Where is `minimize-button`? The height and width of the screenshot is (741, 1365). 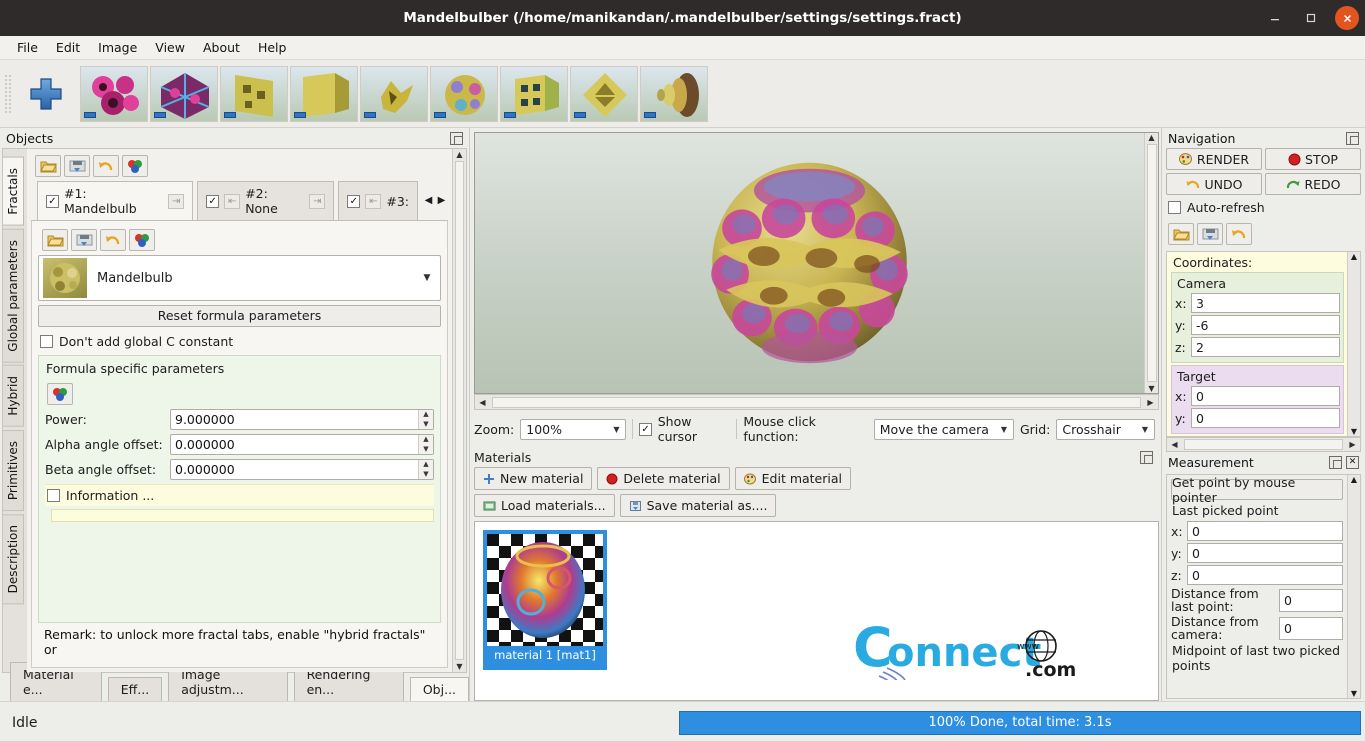
minimize-button is located at coordinates (1275, 18).